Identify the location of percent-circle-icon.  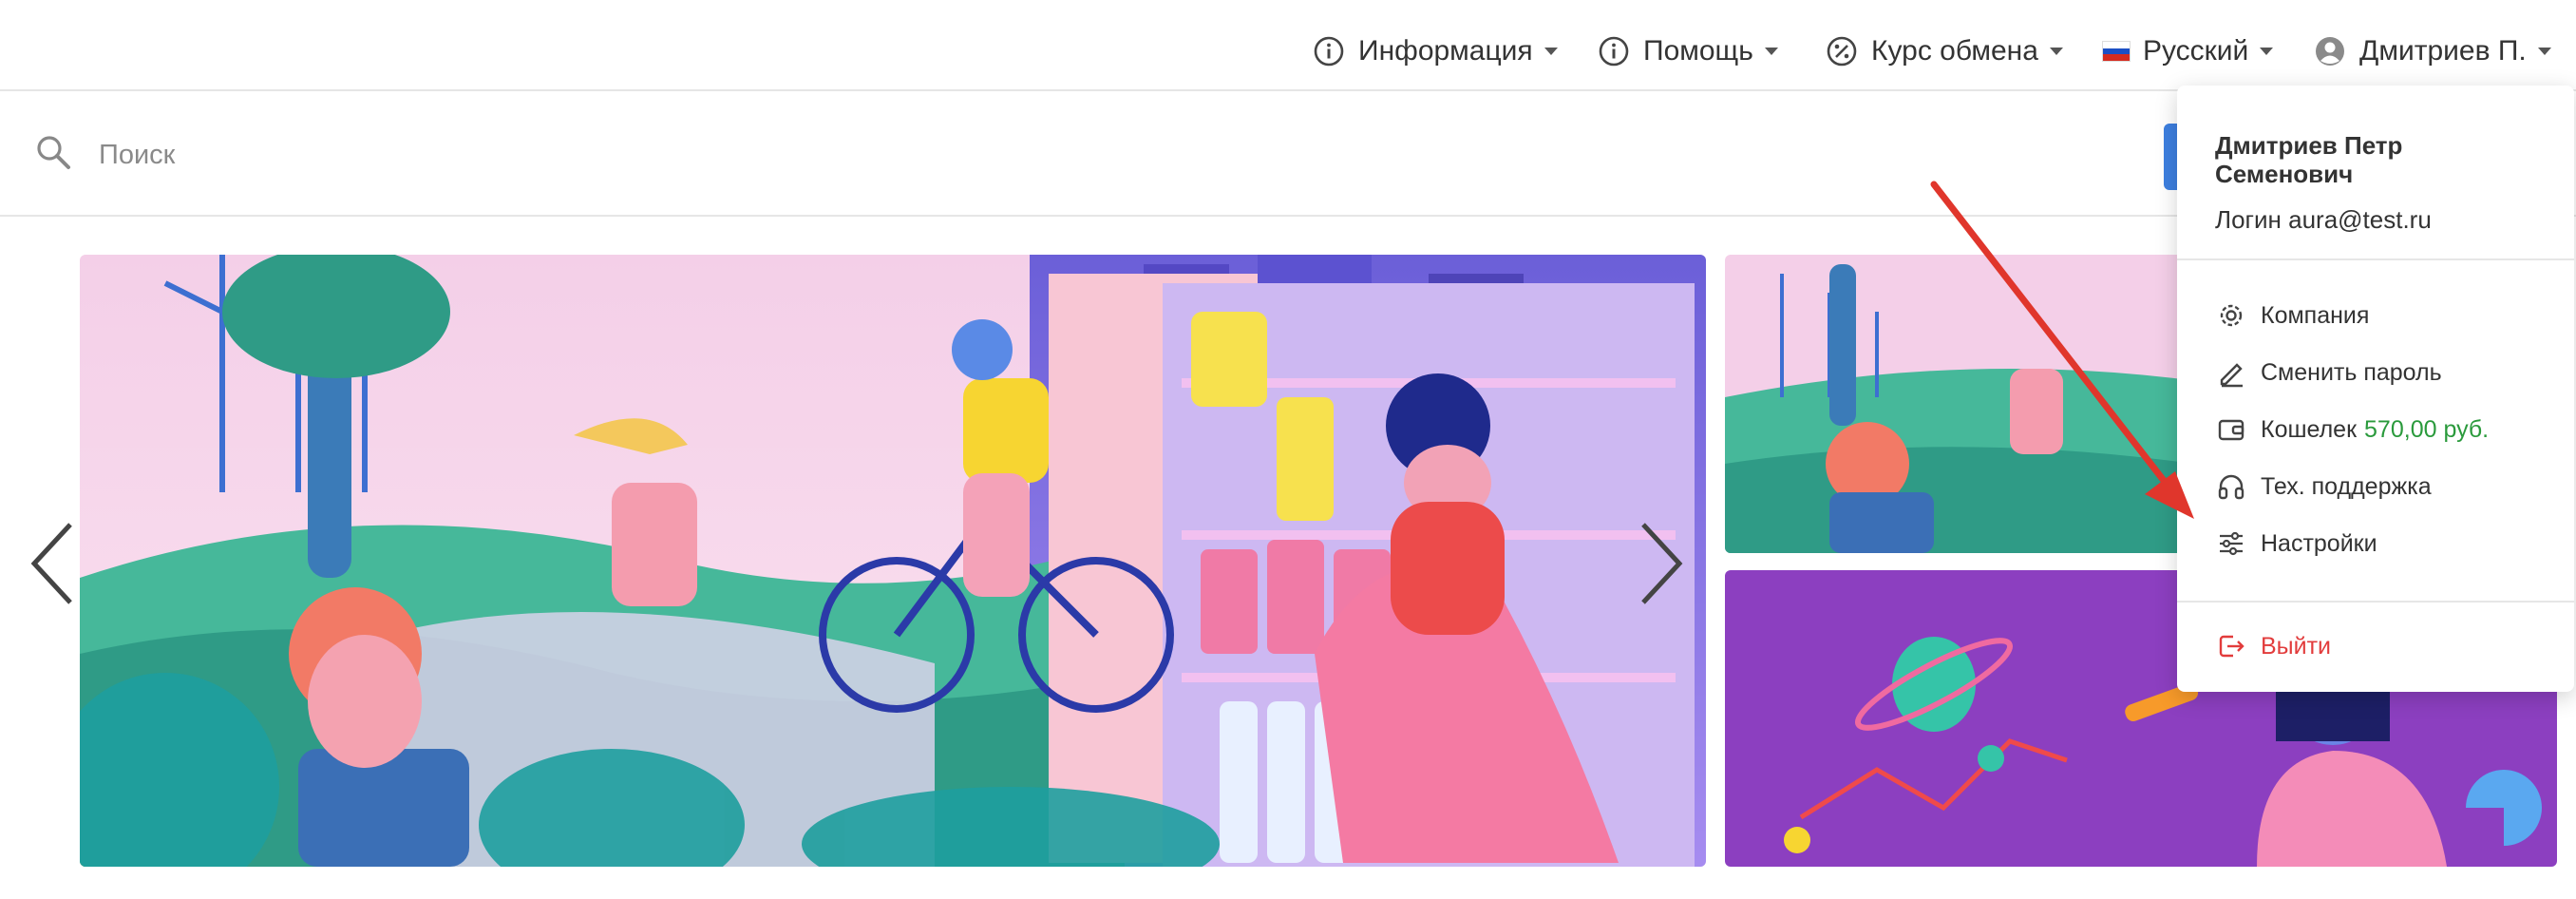
(1842, 51).